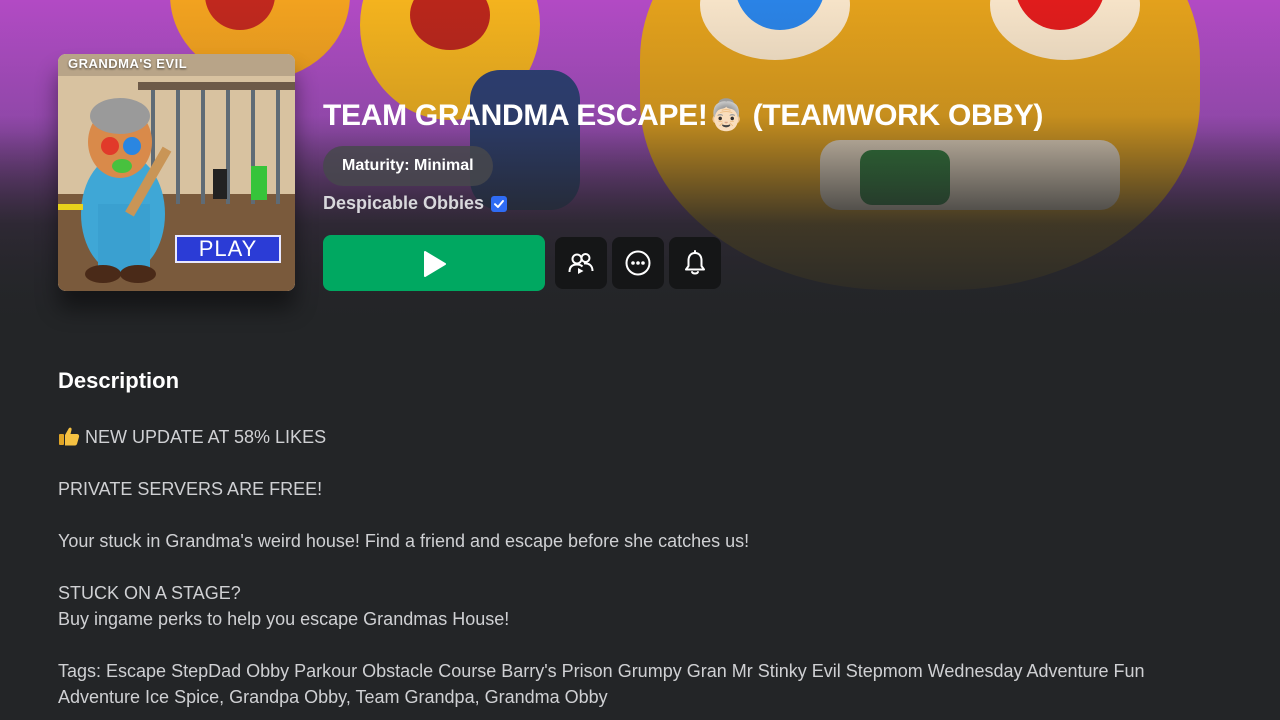  Describe the element at coordinates (408, 166) in the screenshot. I see `maturity-badge: Maturity: Minimal` at that location.